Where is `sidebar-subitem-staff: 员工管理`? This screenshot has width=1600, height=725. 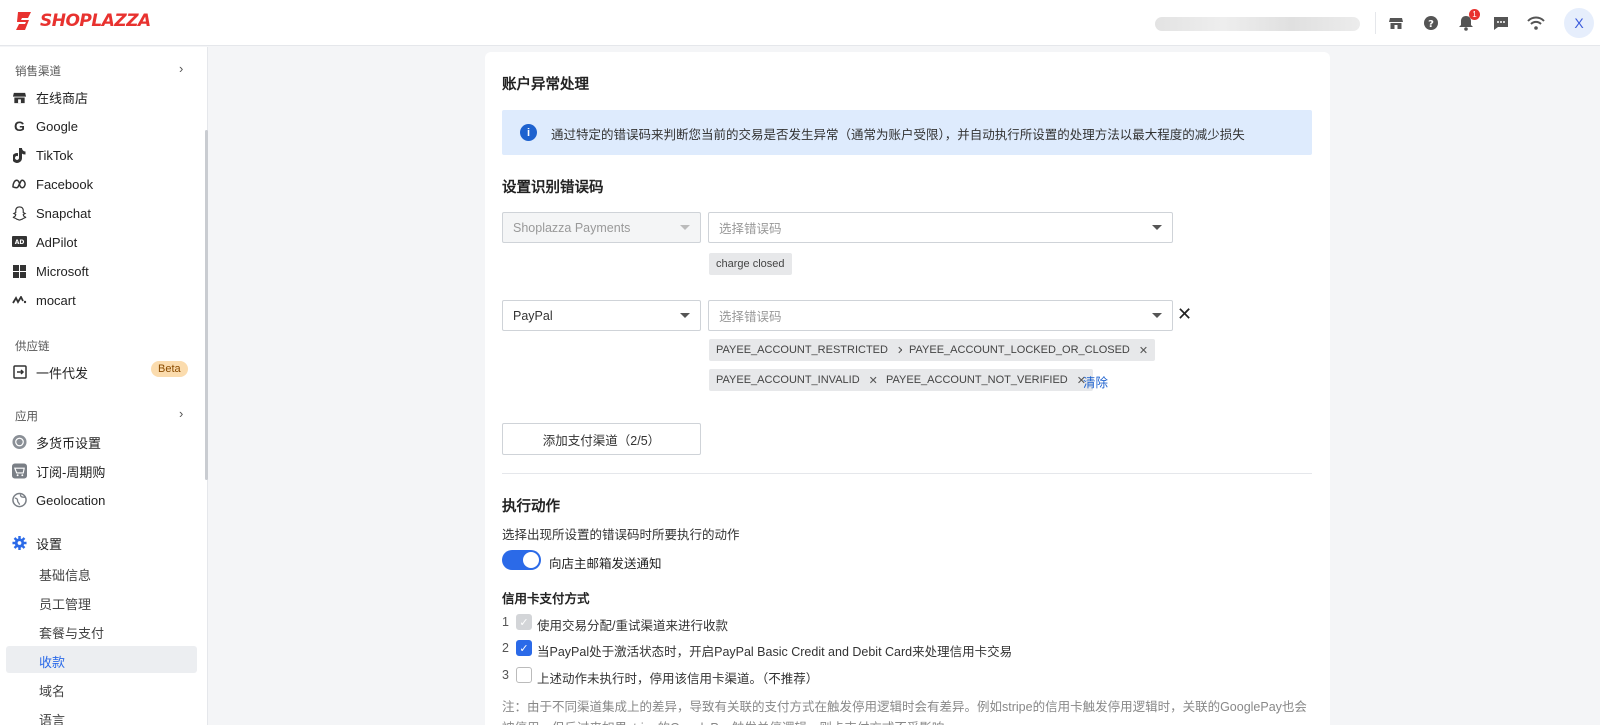
sidebar-subitem-staff: 员工管理 is located at coordinates (65, 603).